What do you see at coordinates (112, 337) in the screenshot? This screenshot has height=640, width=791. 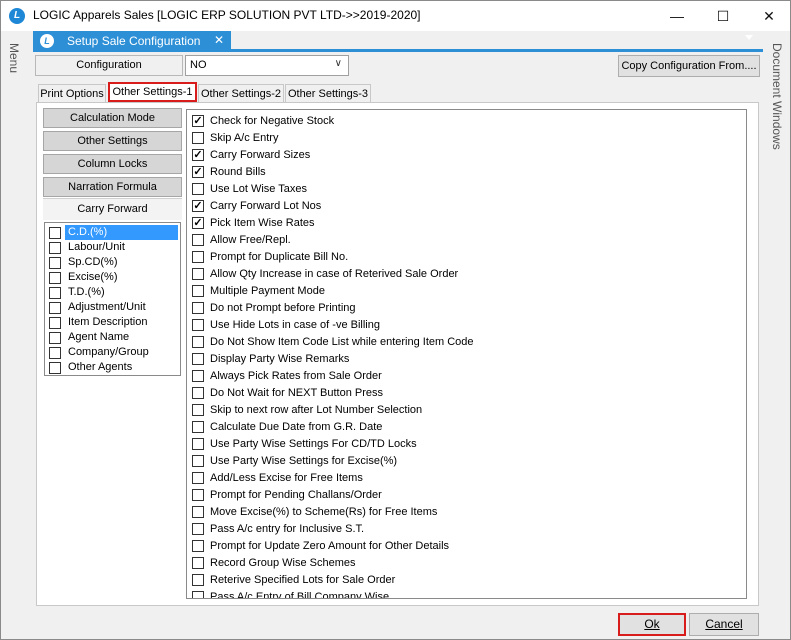 I see `carry-forward-item: Agent Name` at bounding box center [112, 337].